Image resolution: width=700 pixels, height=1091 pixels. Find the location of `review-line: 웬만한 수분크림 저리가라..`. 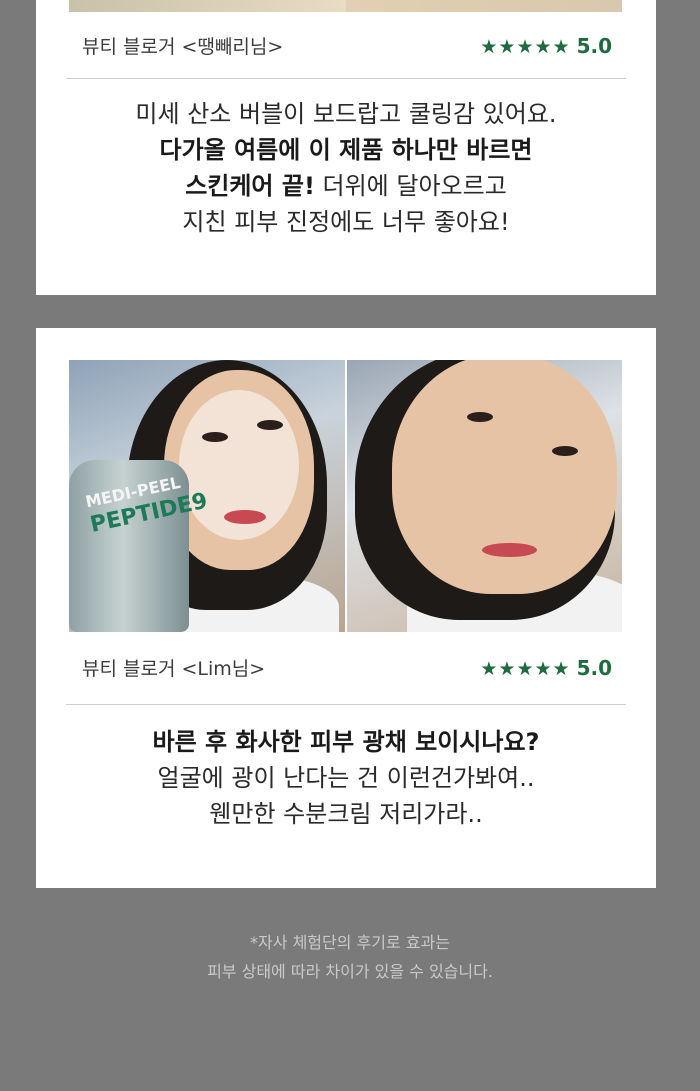

review-line: 웬만한 수분크림 저리가라.. is located at coordinates (346, 814).